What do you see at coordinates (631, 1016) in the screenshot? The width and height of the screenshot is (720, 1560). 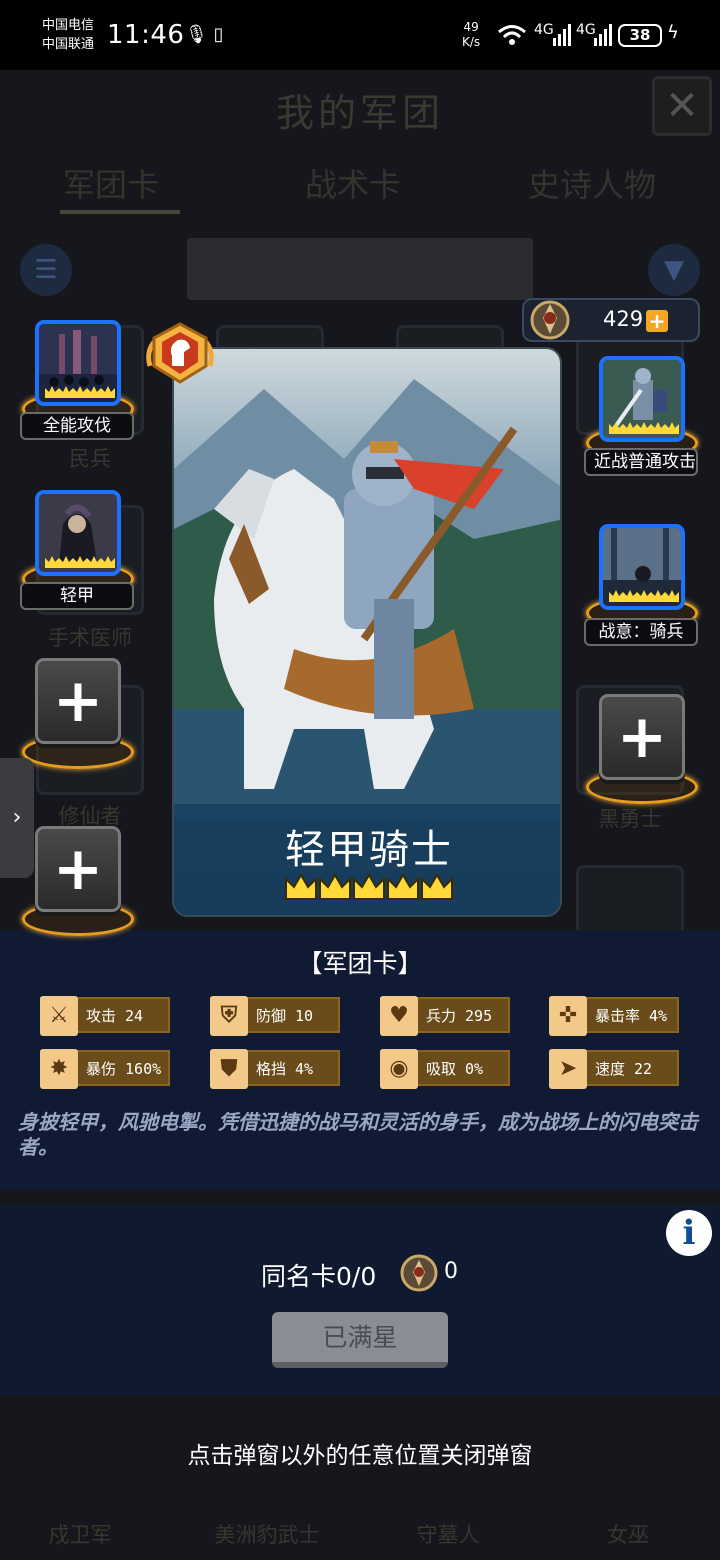 I see `stat-label: 暴击率 4%` at bounding box center [631, 1016].